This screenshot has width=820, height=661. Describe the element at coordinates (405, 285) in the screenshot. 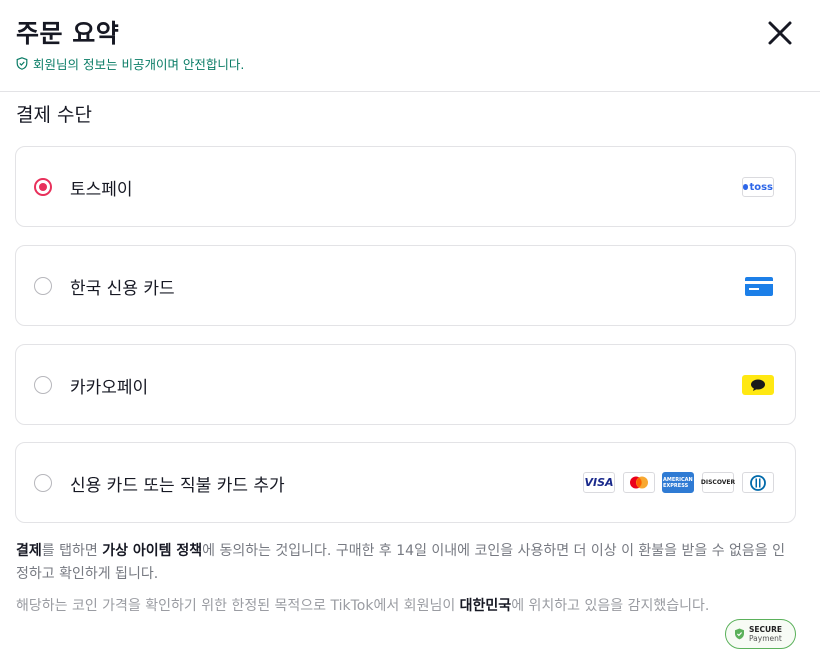

I see `payment-option-korean-card: 한국 신용 카드` at that location.